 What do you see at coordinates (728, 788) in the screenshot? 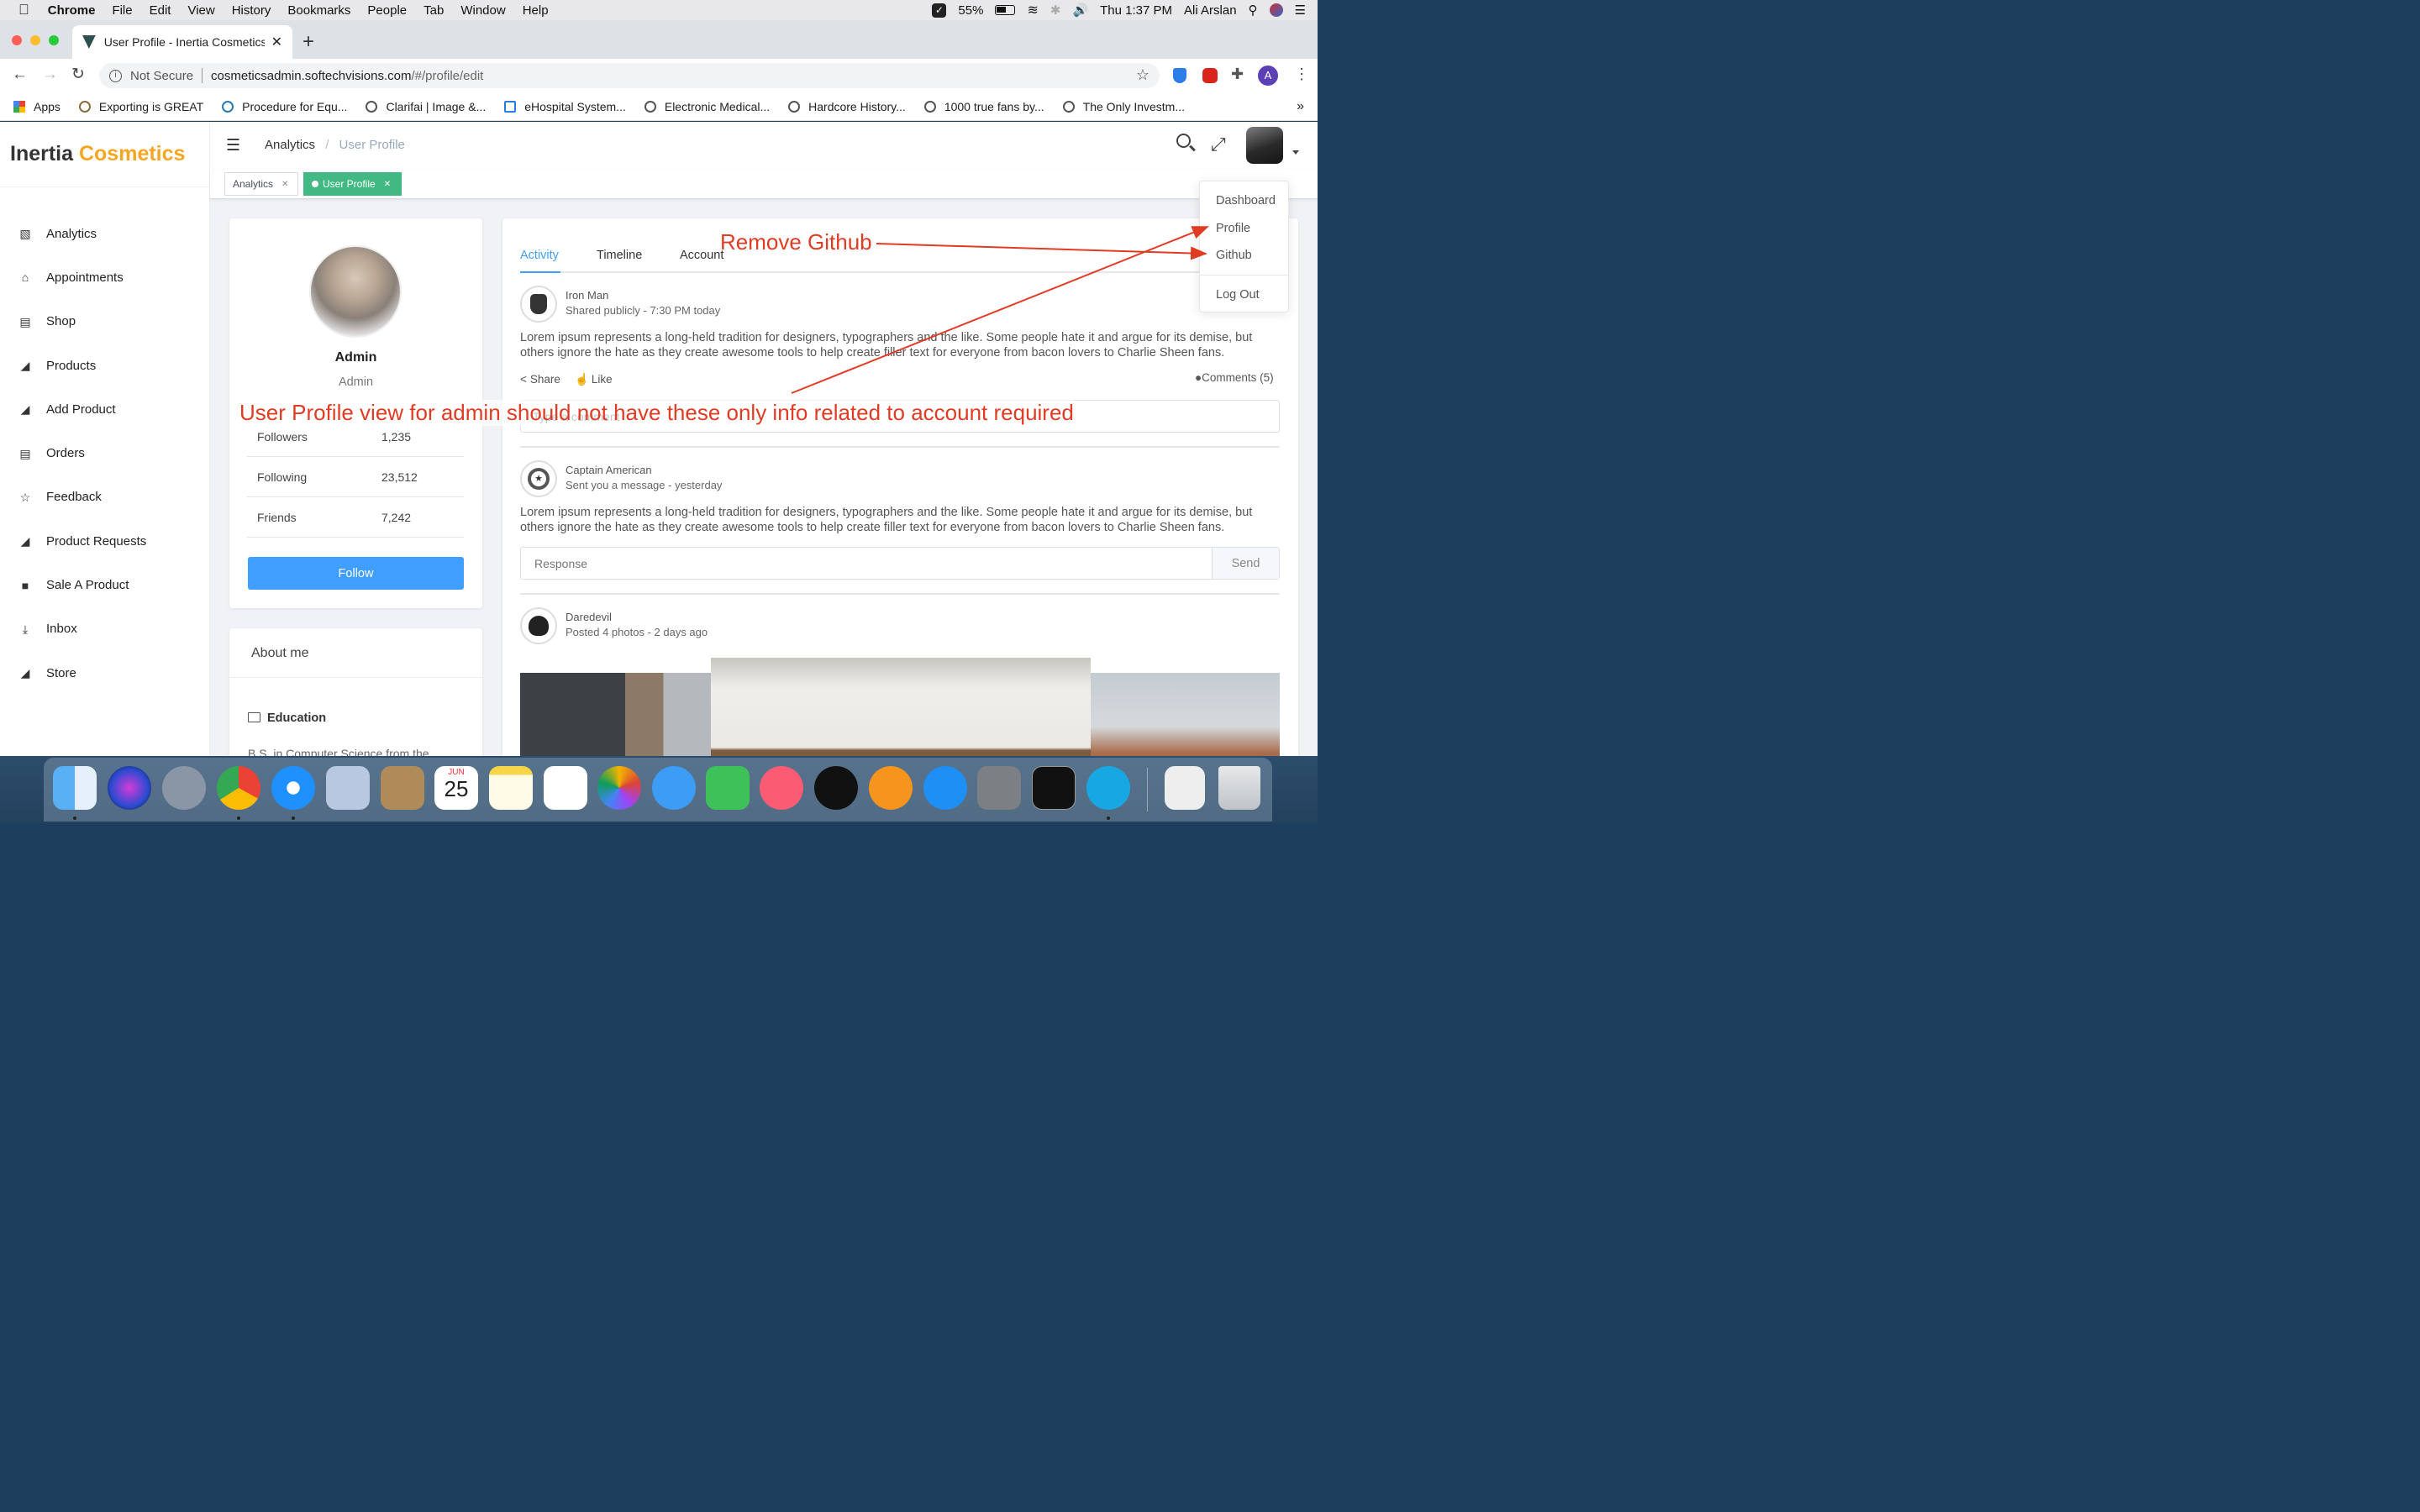
I see `facetime-icon` at bounding box center [728, 788].